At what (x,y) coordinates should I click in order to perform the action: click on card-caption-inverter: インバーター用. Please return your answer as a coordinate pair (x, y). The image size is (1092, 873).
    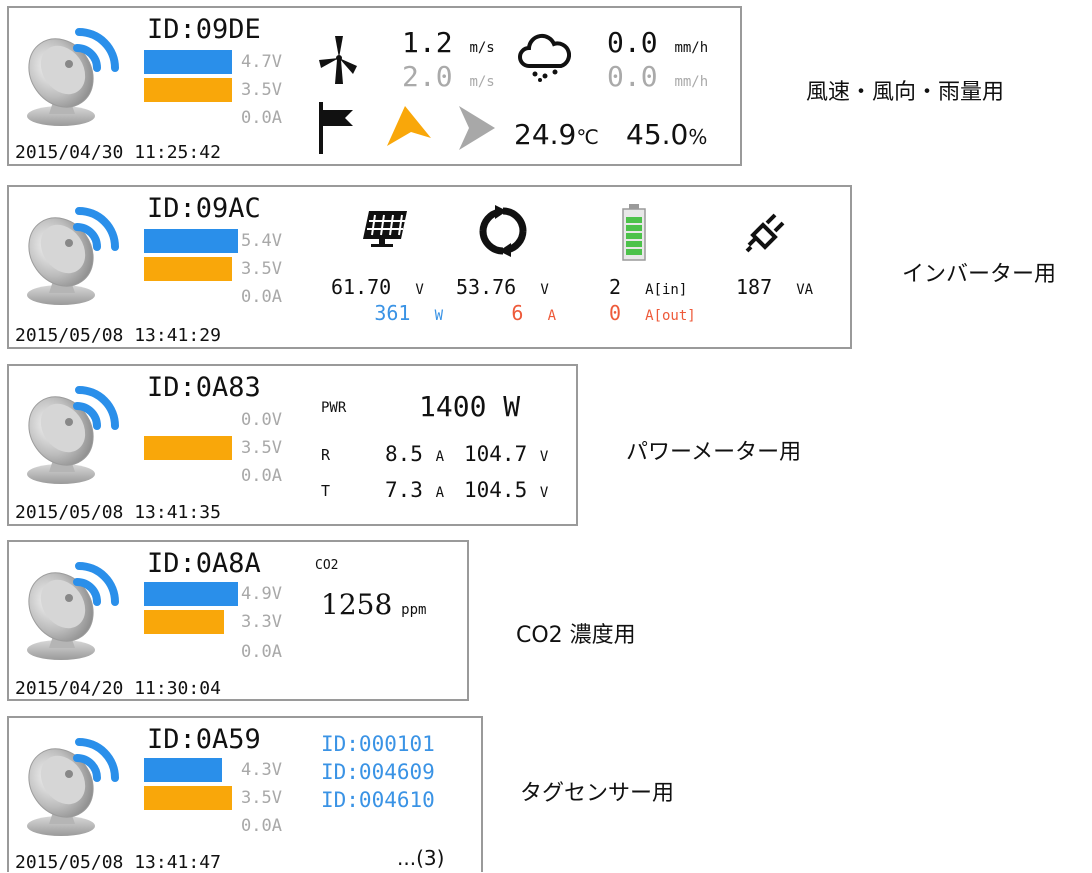
    Looking at the image, I should click on (979, 274).